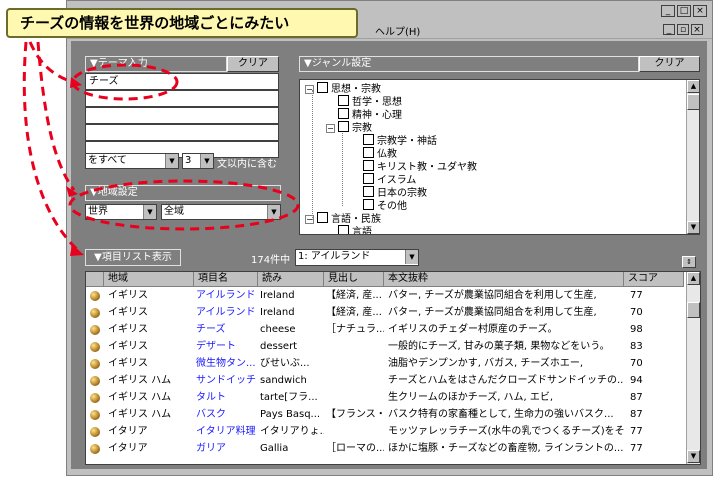 This screenshot has width=718, height=482. I want to click on instruction-callout: チーズの情報を世界の地域ごとにみたい, so click(182, 23).